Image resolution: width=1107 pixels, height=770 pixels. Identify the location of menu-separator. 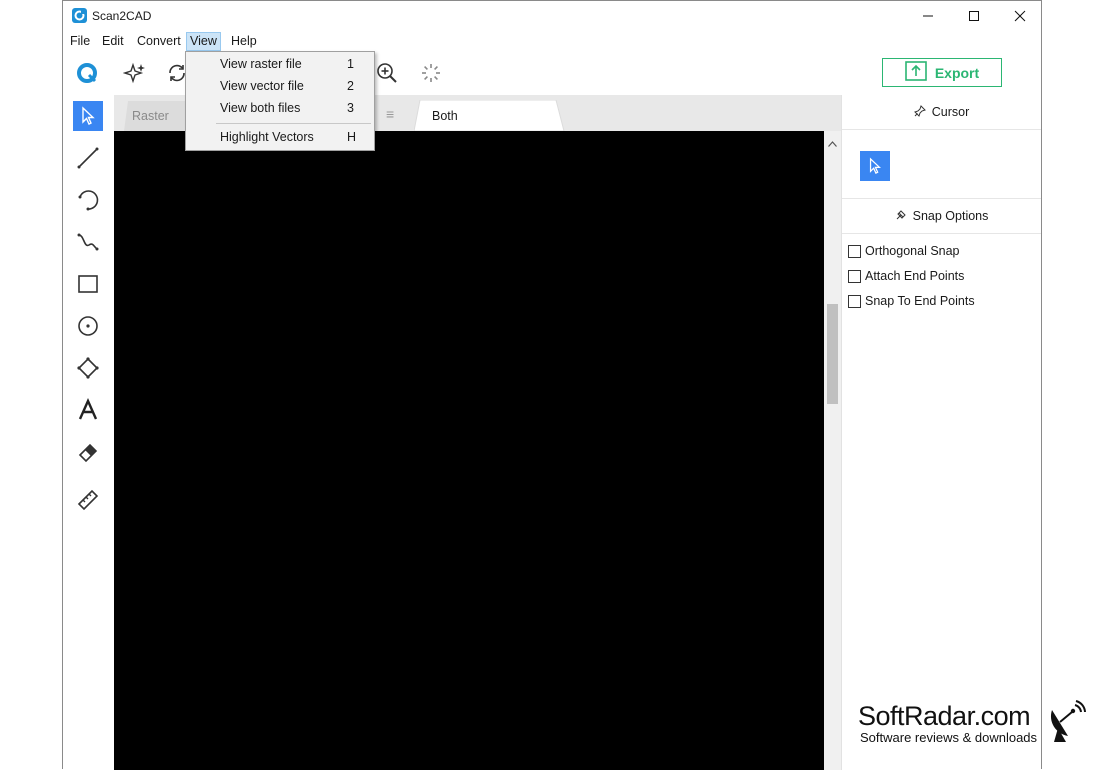
(293, 123).